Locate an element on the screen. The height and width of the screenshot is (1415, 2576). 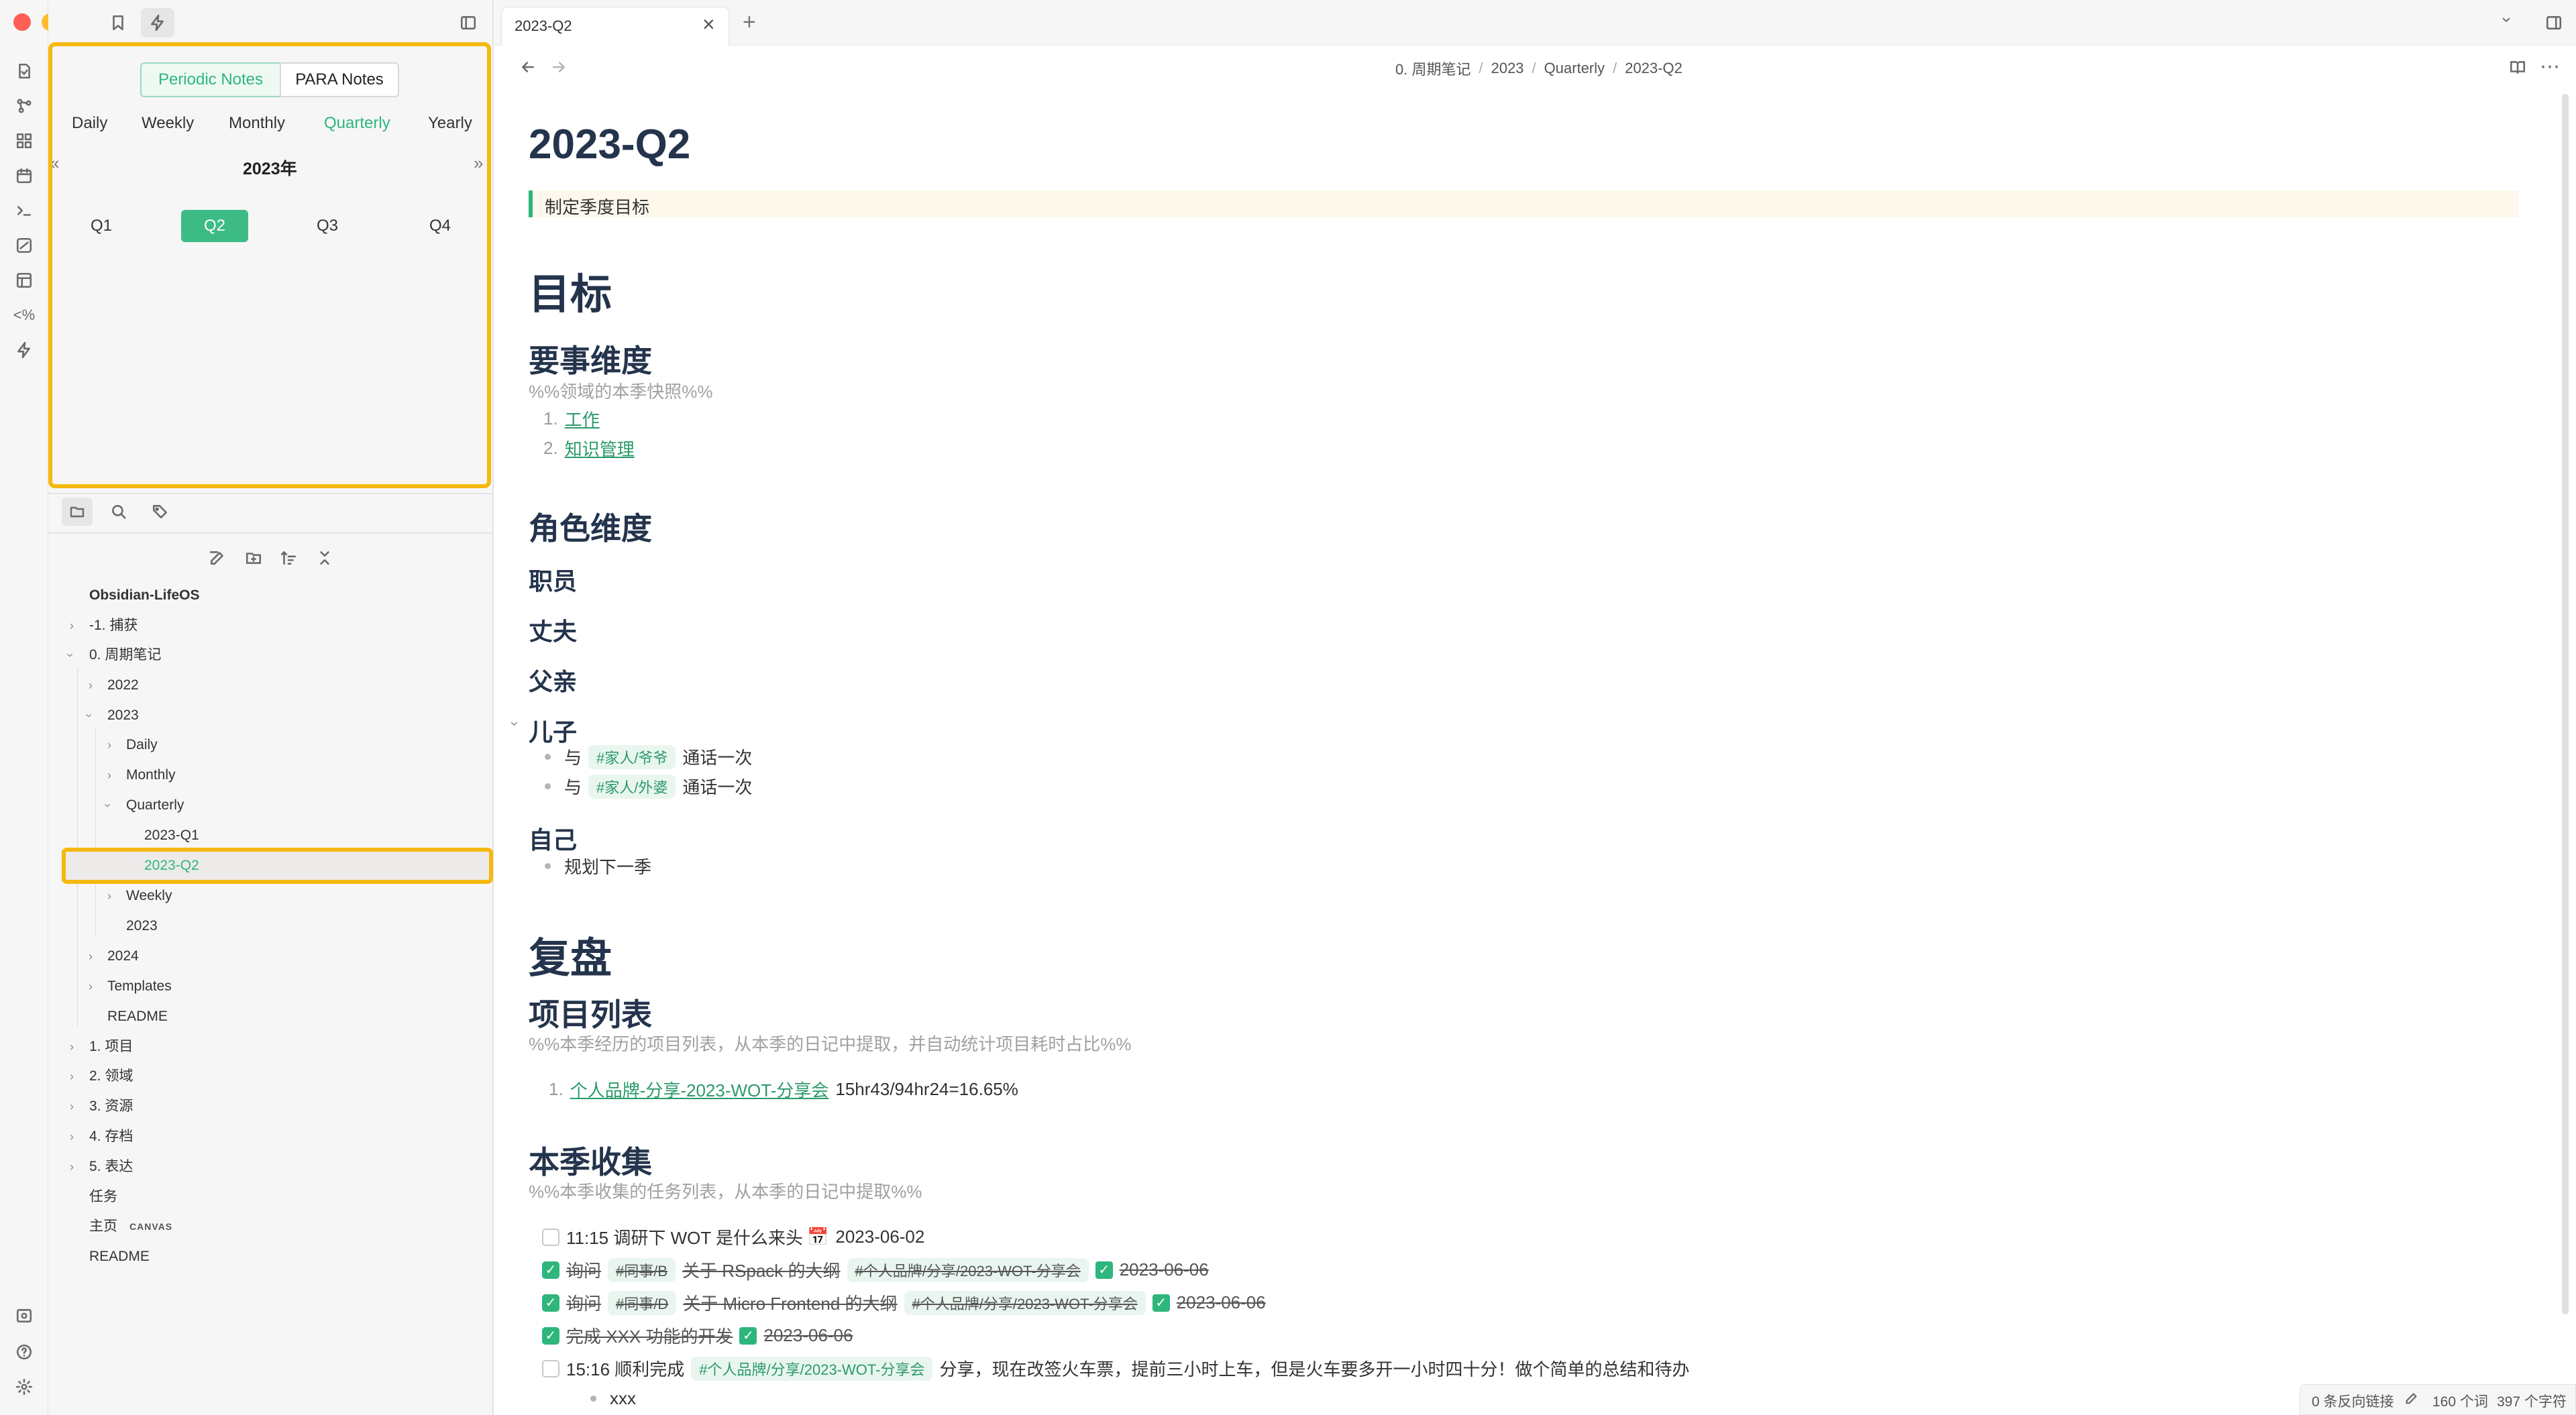
lightning-icon is located at coordinates (24, 350).